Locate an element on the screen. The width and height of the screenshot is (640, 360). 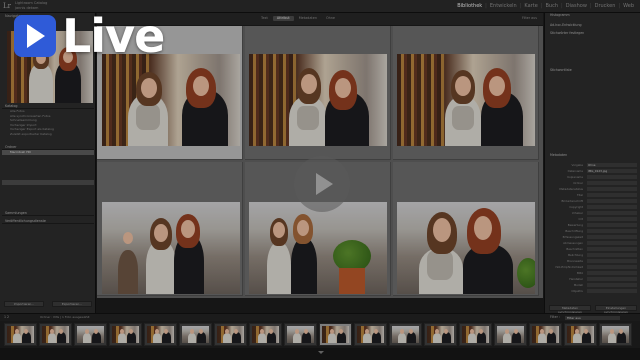
metadata-row: Bildunterschrift is located at coordinates (593, 201).